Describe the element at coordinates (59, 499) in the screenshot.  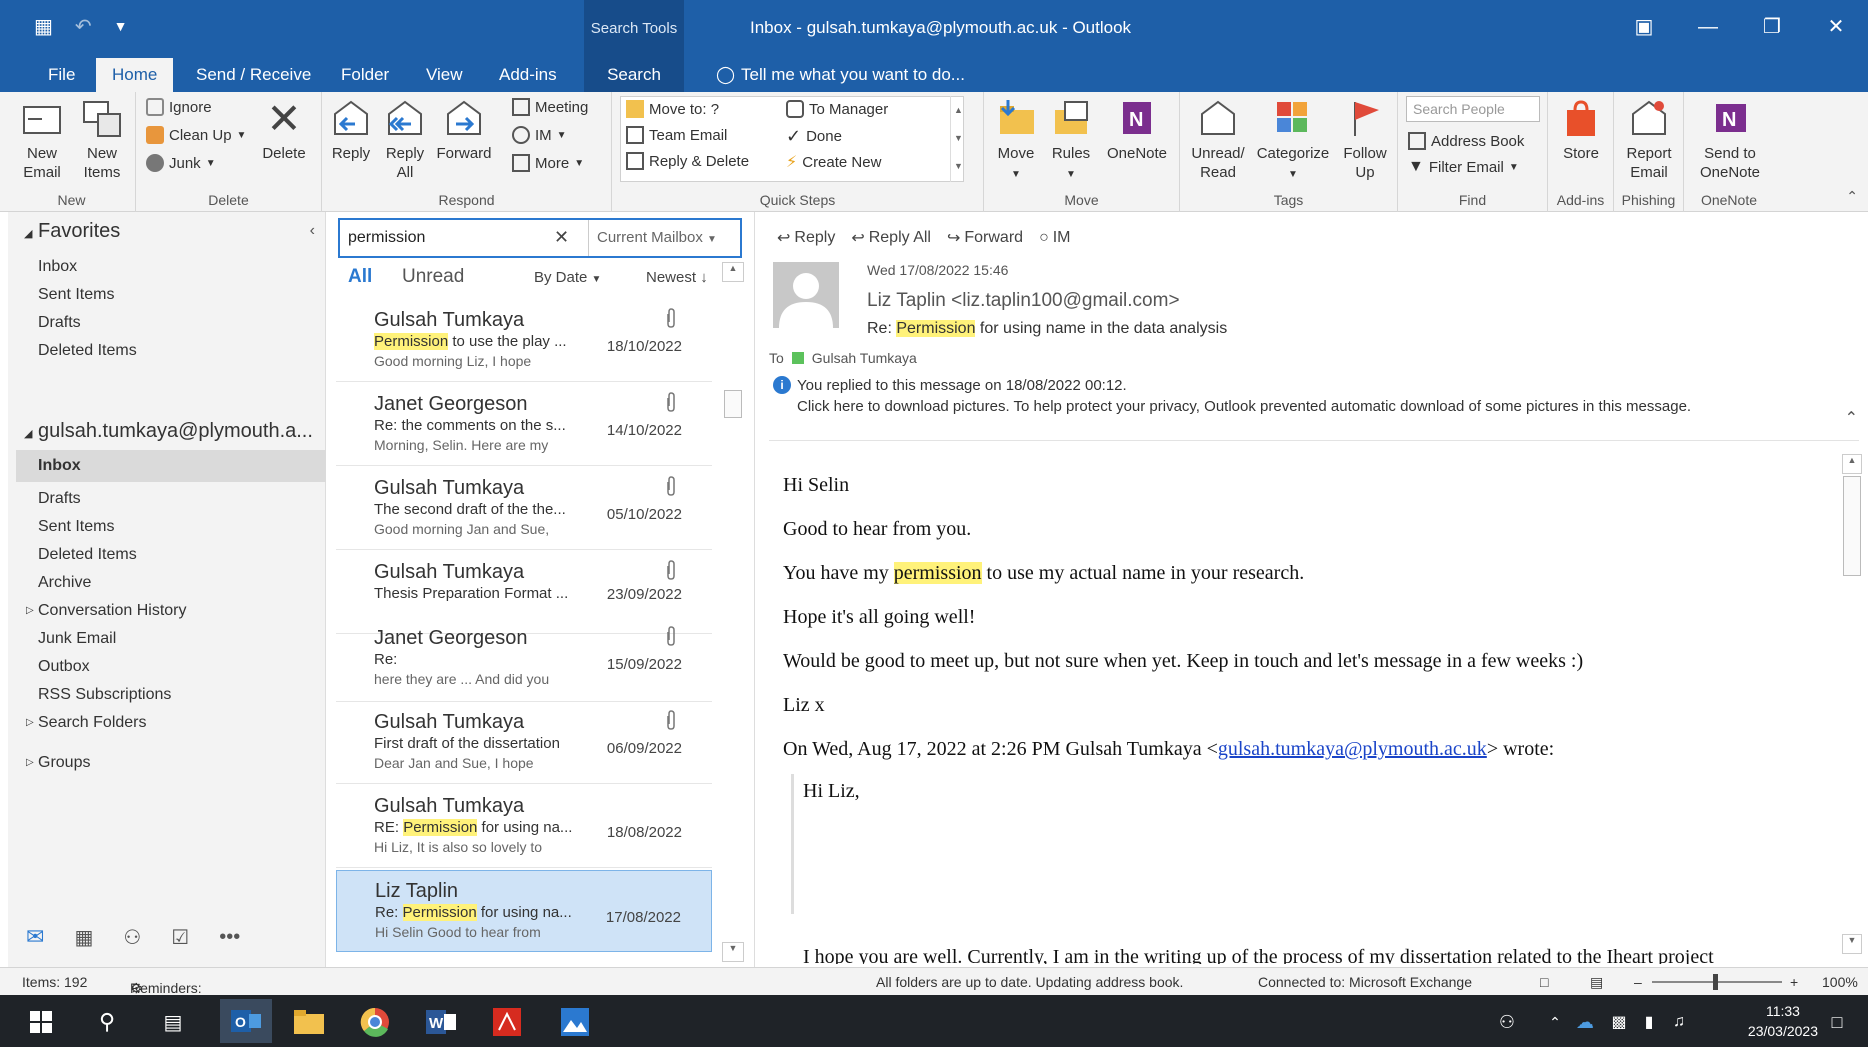
I see `folder-drafts: Drafts` at that location.